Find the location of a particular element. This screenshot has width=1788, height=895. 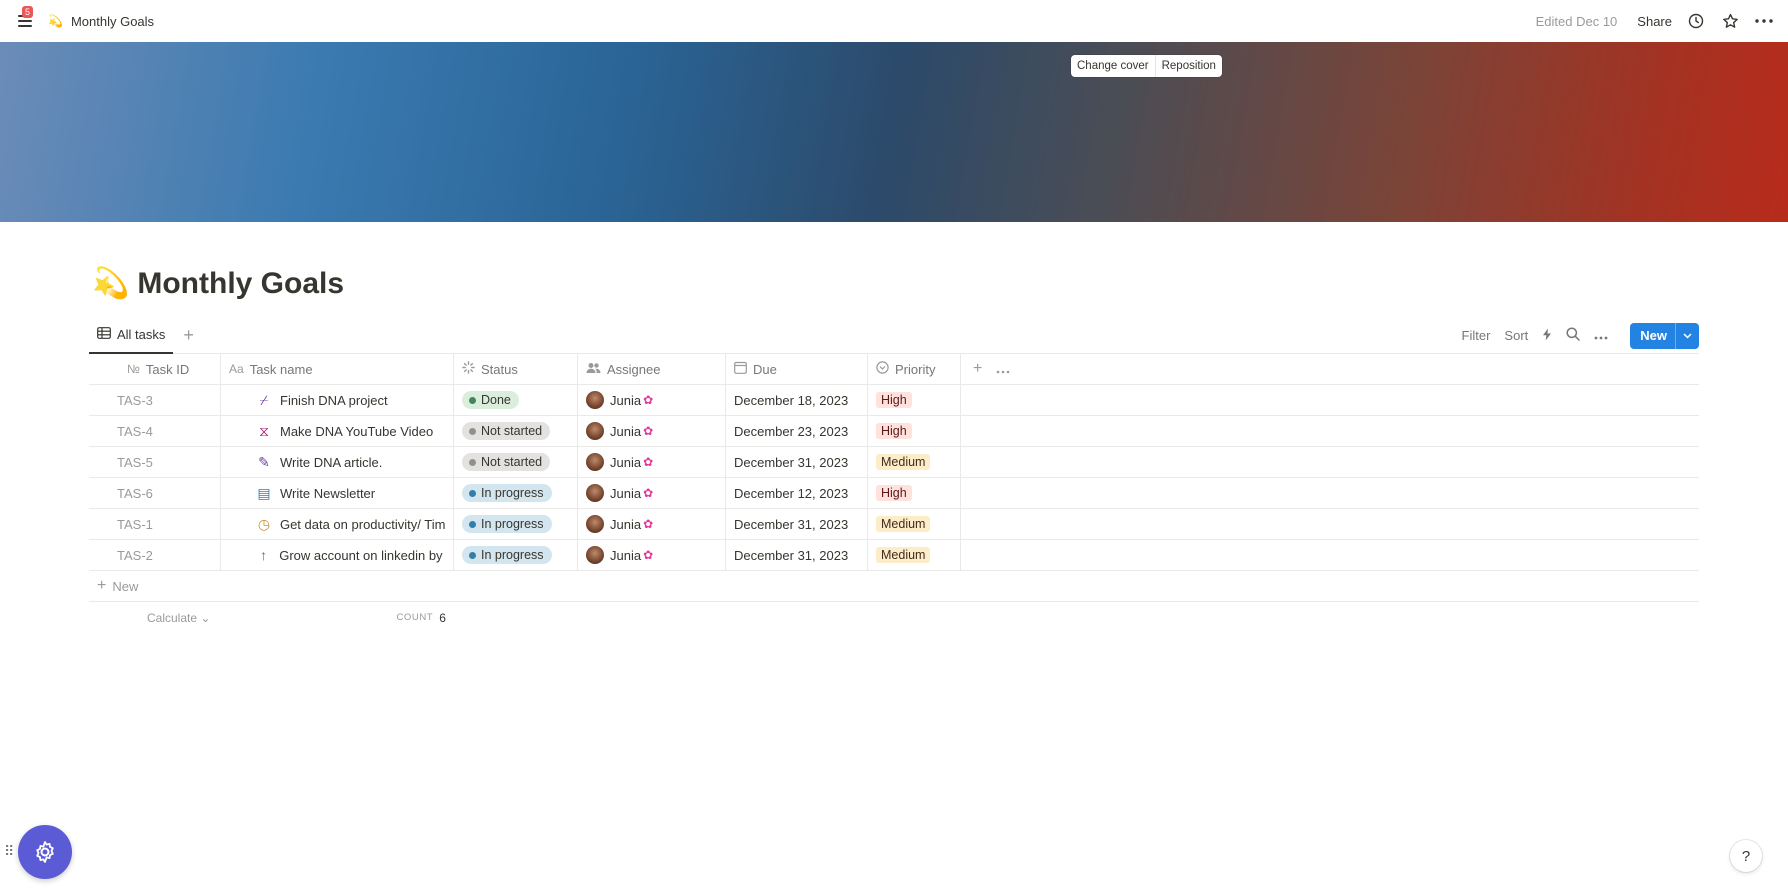

column-header-task-id: № Task ID is located at coordinates (155, 369).